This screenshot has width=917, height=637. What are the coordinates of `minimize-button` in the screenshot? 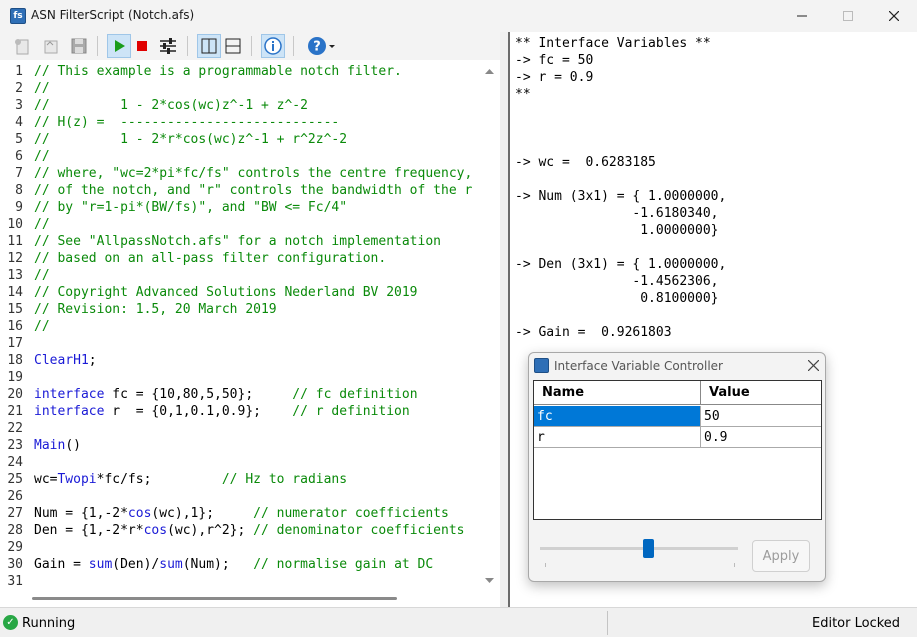 It's located at (802, 16).